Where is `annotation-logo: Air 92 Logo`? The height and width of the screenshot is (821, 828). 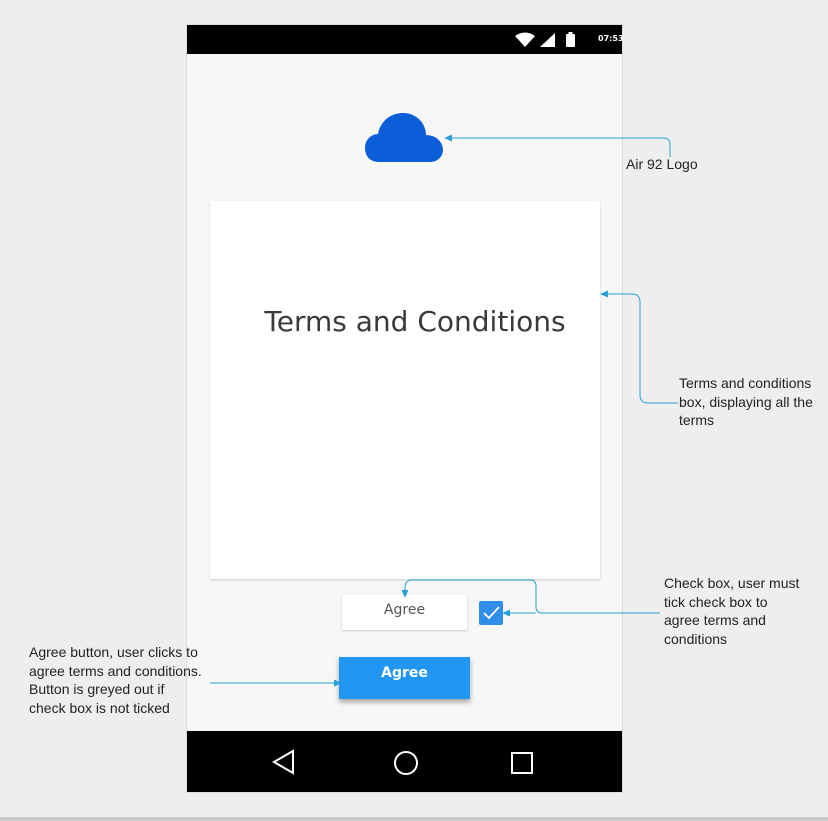 annotation-logo: Air 92 Logo is located at coordinates (662, 164).